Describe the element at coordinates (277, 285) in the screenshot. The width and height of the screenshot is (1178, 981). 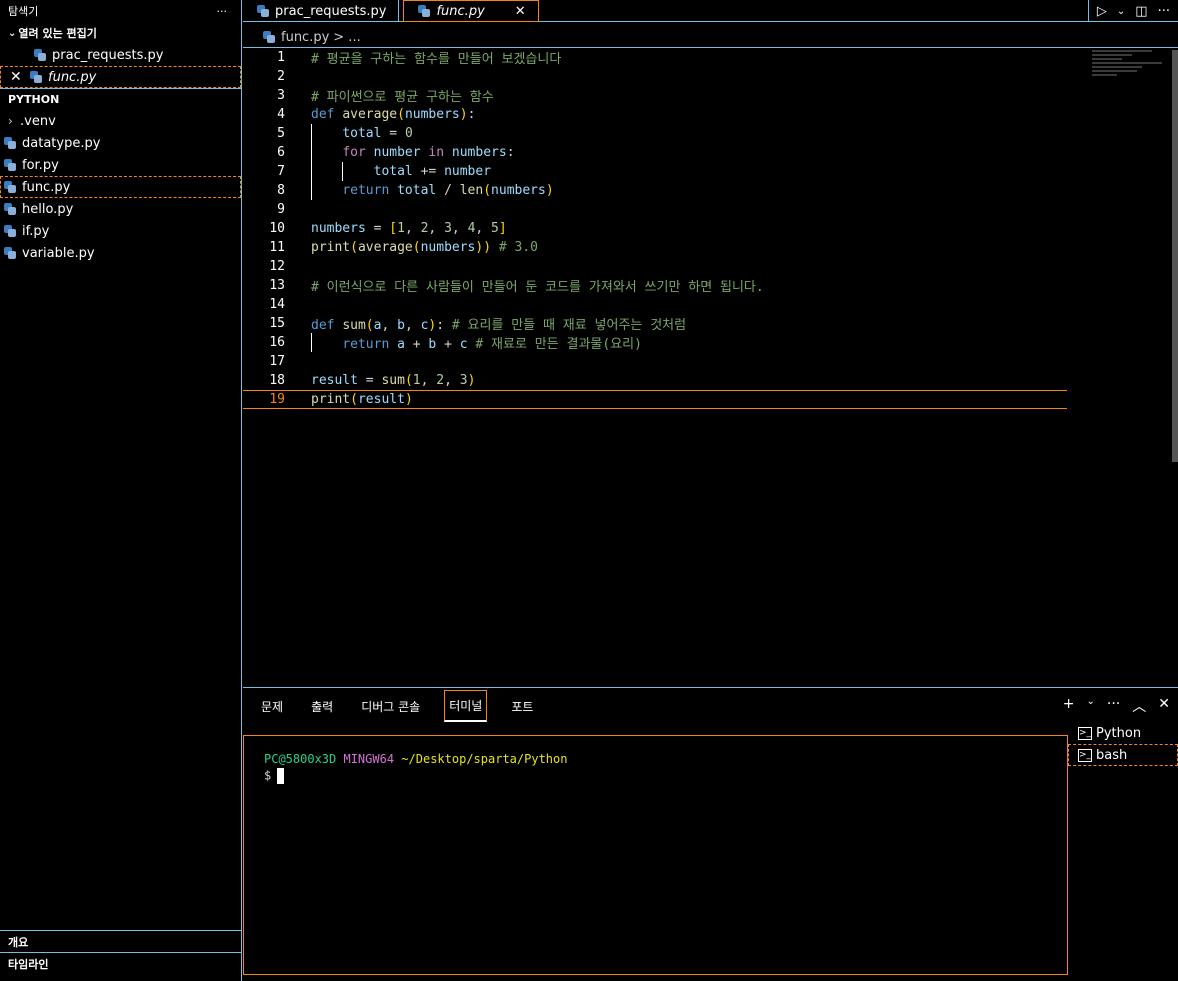
I see `line-number: 13` at that location.